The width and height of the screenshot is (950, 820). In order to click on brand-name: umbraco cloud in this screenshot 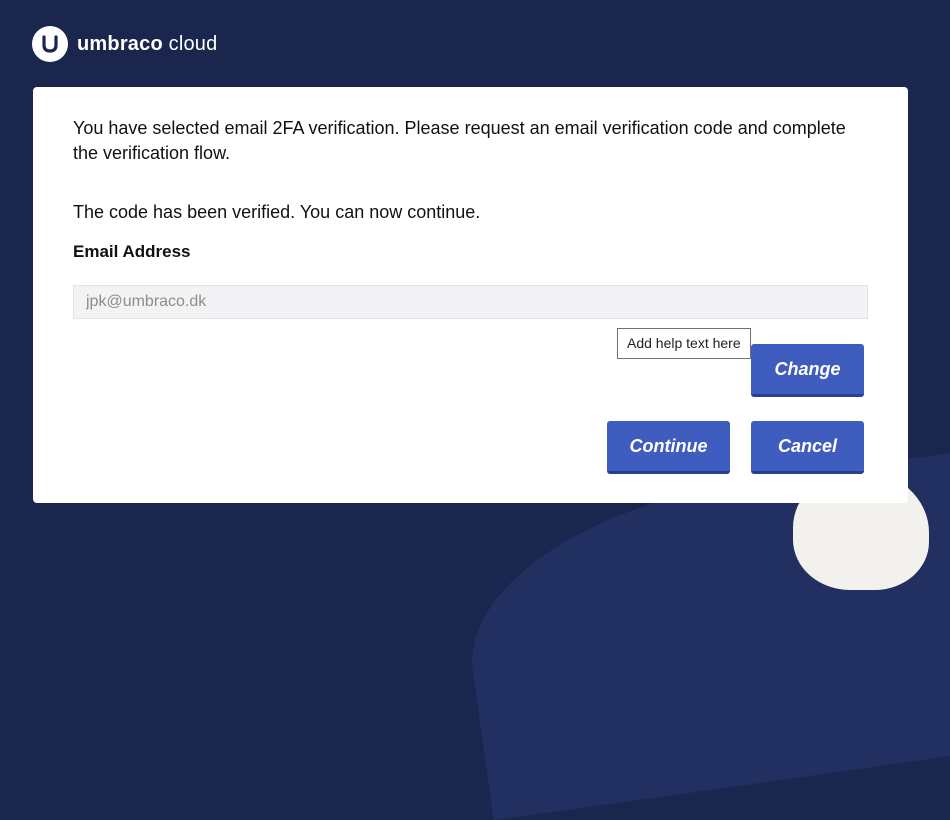, I will do `click(147, 44)`.